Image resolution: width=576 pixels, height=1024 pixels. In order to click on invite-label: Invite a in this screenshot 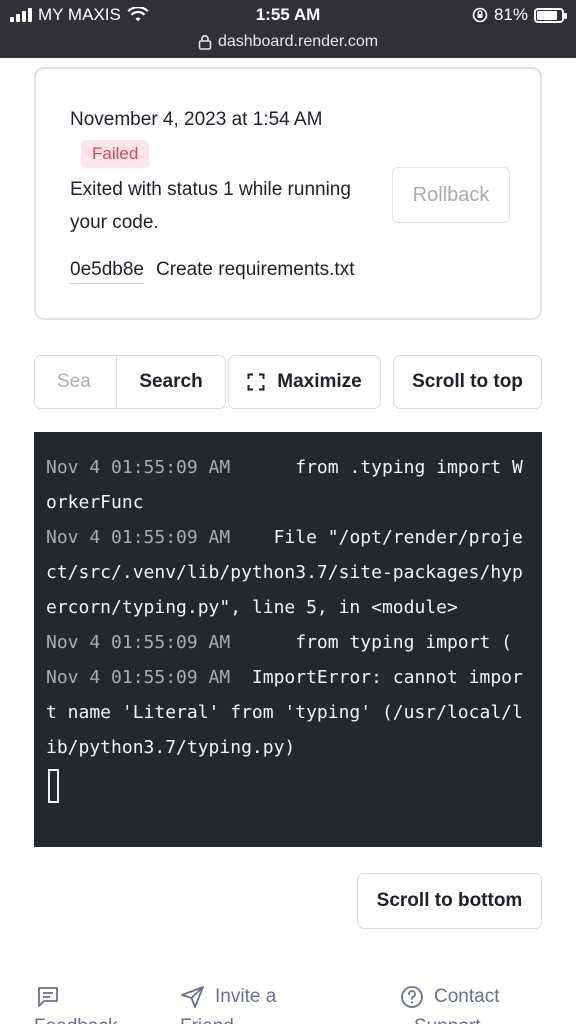, I will do `click(246, 996)`.